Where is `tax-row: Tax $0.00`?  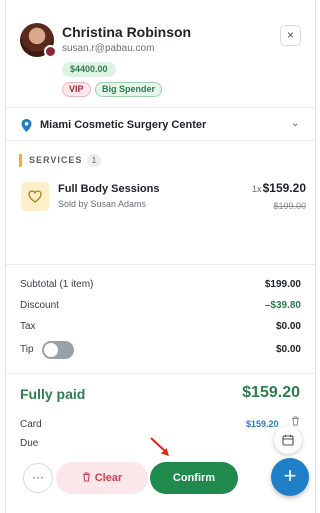 tax-row: Tax $0.00 is located at coordinates (160, 328).